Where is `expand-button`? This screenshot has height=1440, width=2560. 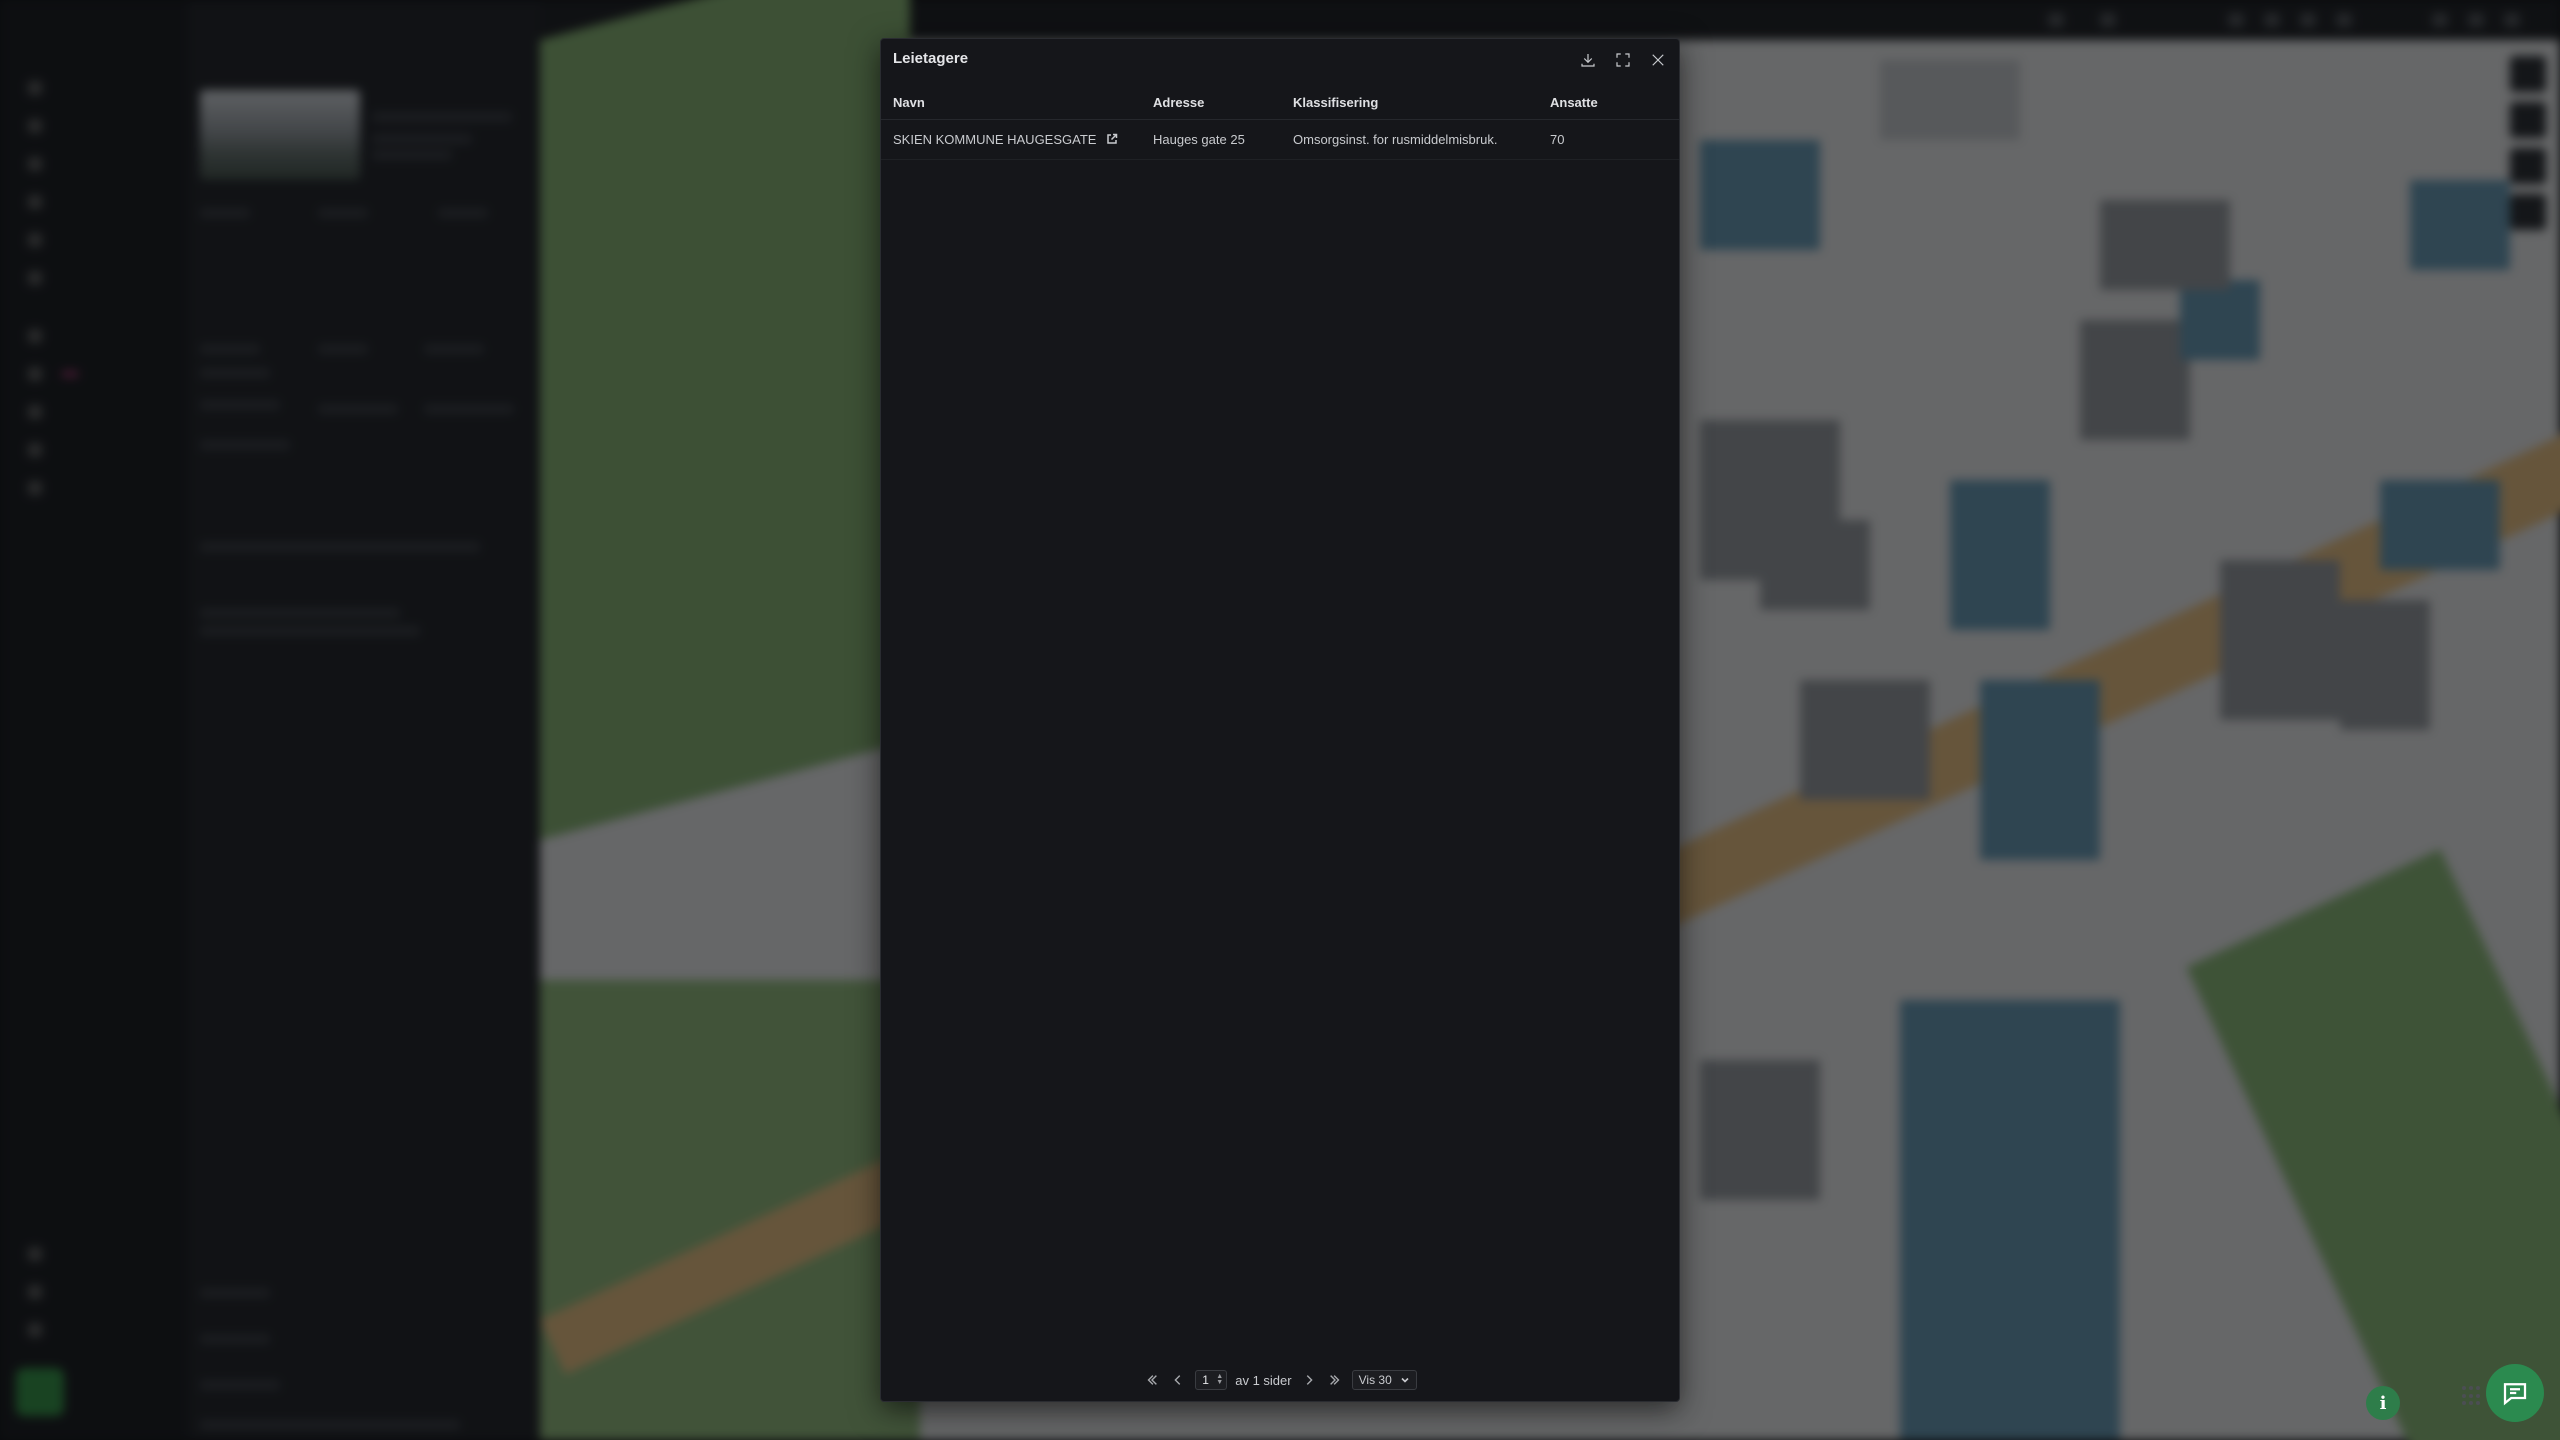 expand-button is located at coordinates (1623, 60).